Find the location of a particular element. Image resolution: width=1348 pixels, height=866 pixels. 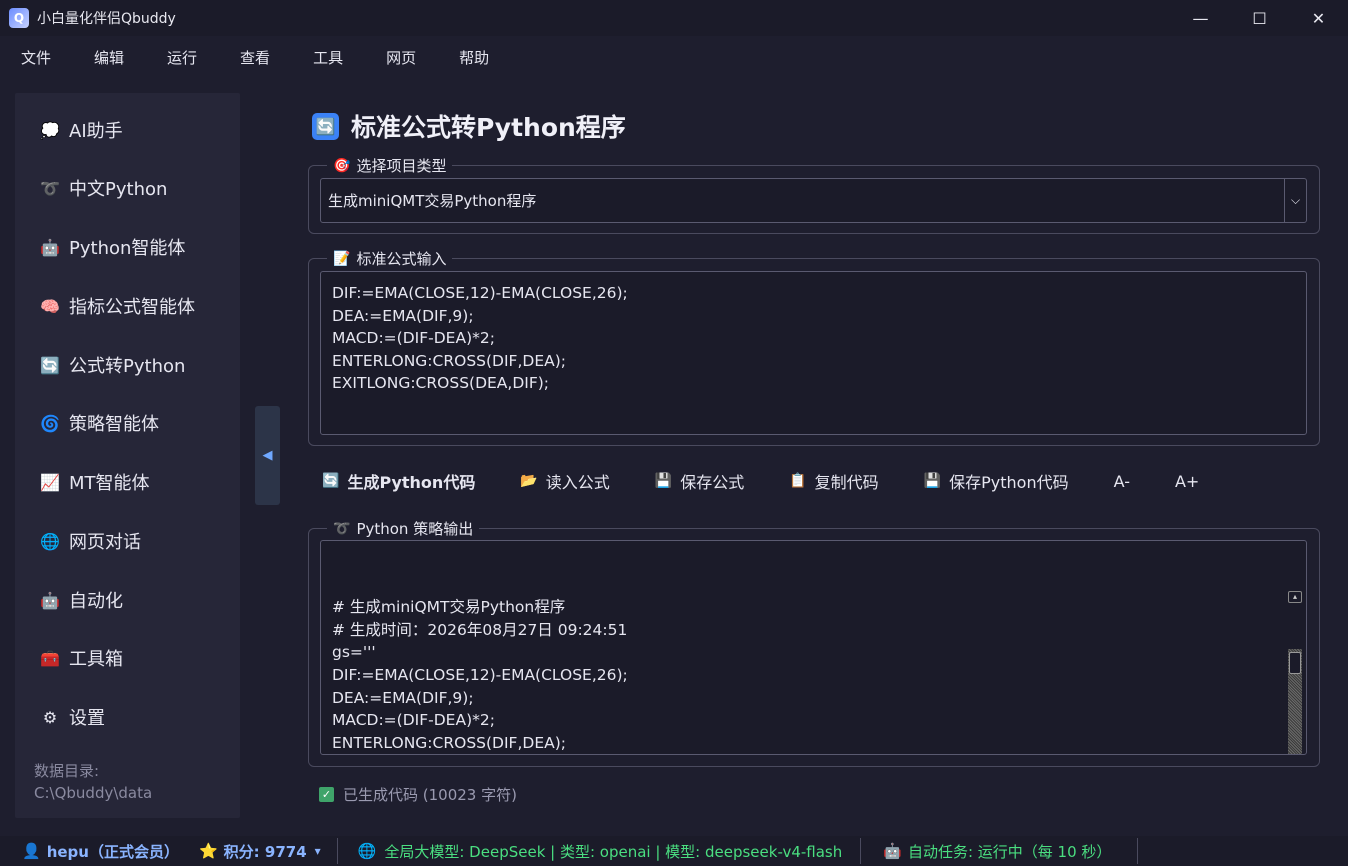

project-type-group: 🎯 选择项目类型 生成miniQMT交易Python程序 ⌵ is located at coordinates (814, 194).